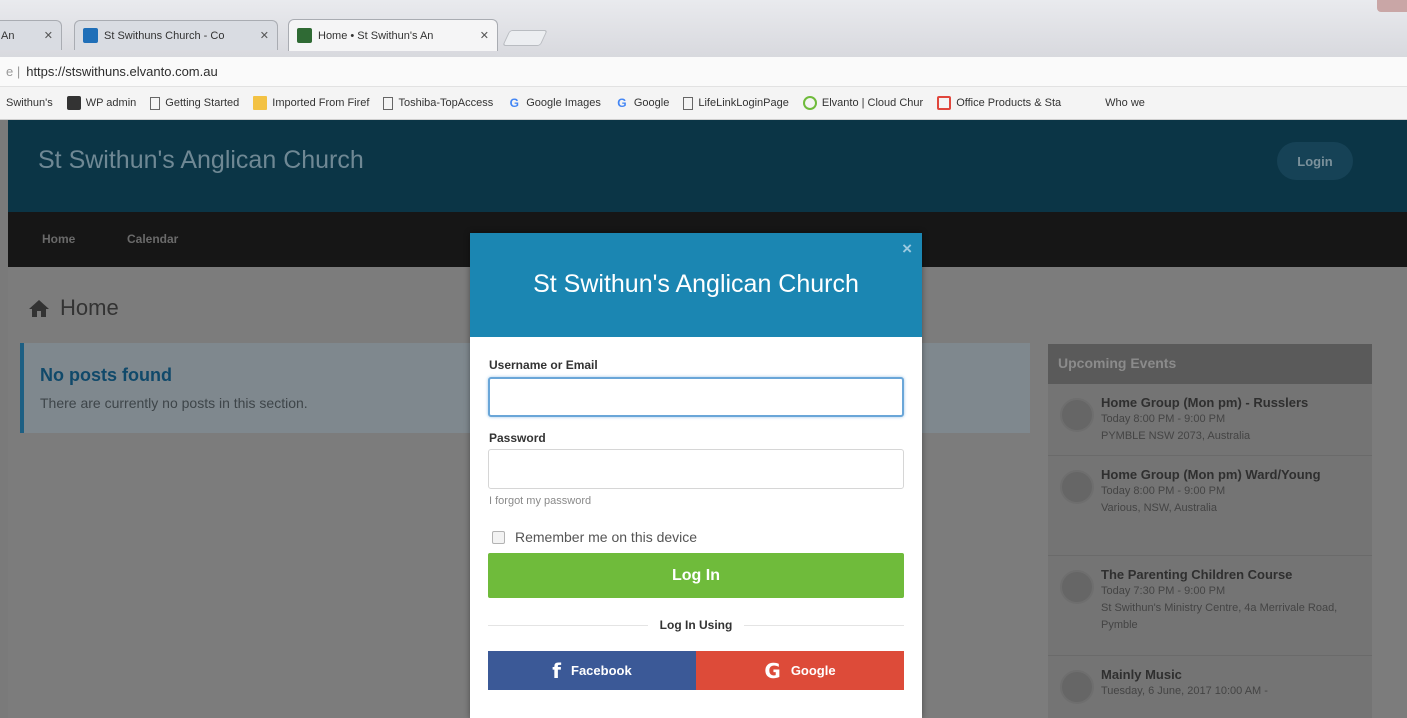 This screenshot has width=1407, height=718. What do you see at coordinates (543, 365) in the screenshot?
I see `username-label: Username or Email` at bounding box center [543, 365].